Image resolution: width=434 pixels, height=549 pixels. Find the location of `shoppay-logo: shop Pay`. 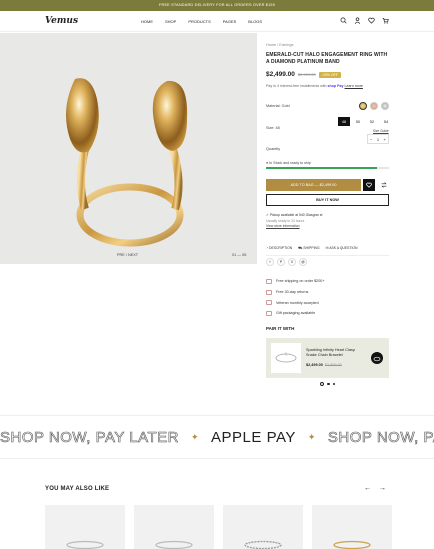

shoppay-logo: shop Pay is located at coordinates (335, 86).